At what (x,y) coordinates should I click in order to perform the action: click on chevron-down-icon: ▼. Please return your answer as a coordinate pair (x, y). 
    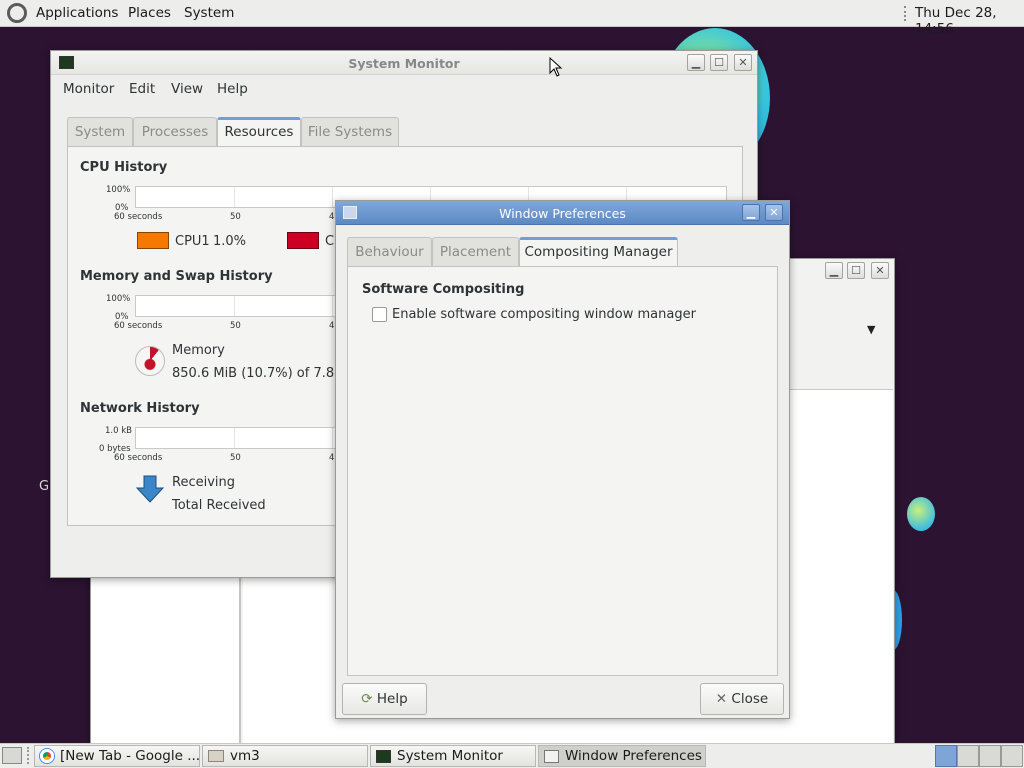
    Looking at the image, I should click on (871, 329).